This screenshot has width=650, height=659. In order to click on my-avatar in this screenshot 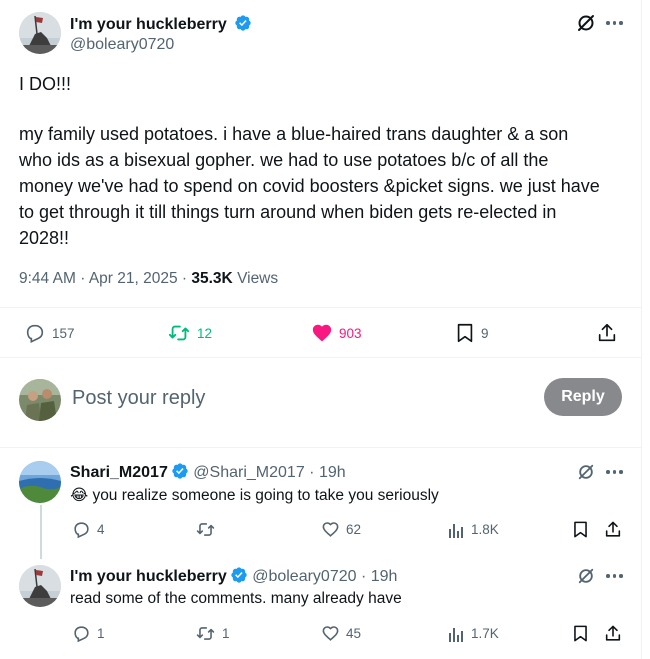, I will do `click(40, 400)`.